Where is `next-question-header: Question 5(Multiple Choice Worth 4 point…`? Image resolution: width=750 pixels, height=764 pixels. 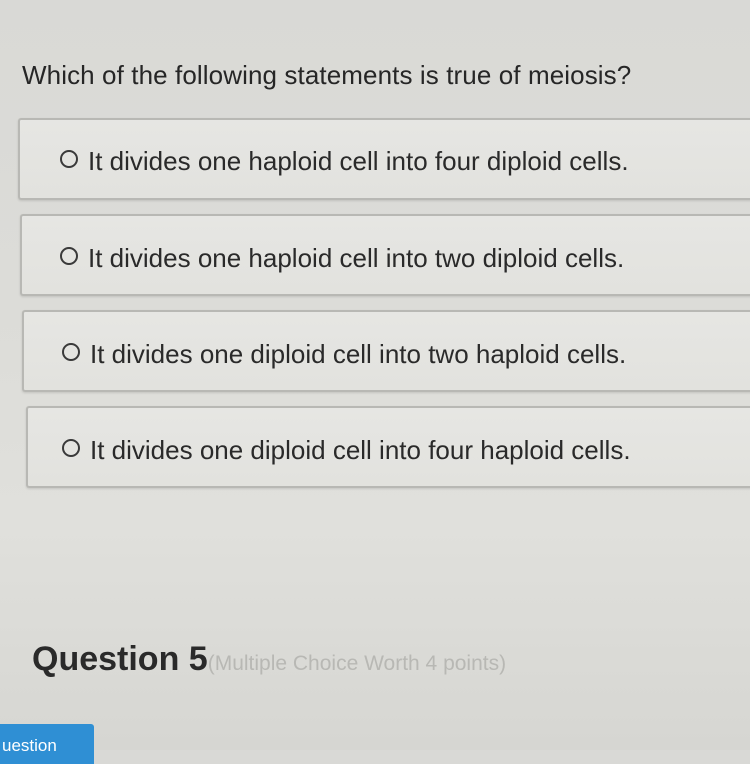
next-question-header: Question 5(Multiple Choice Worth 4 point… is located at coordinates (269, 659).